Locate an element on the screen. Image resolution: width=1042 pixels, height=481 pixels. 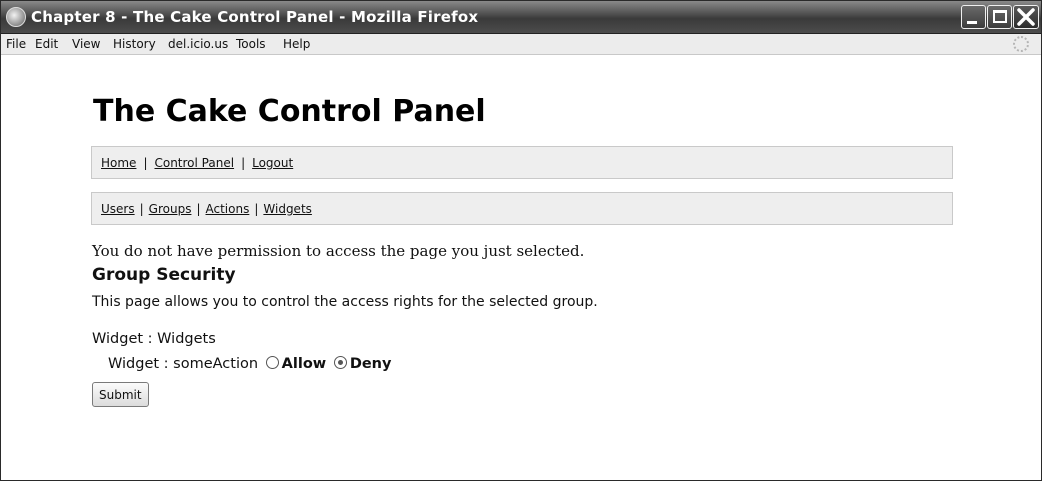
nav-control-panel-link: Control Panel is located at coordinates (194, 163).